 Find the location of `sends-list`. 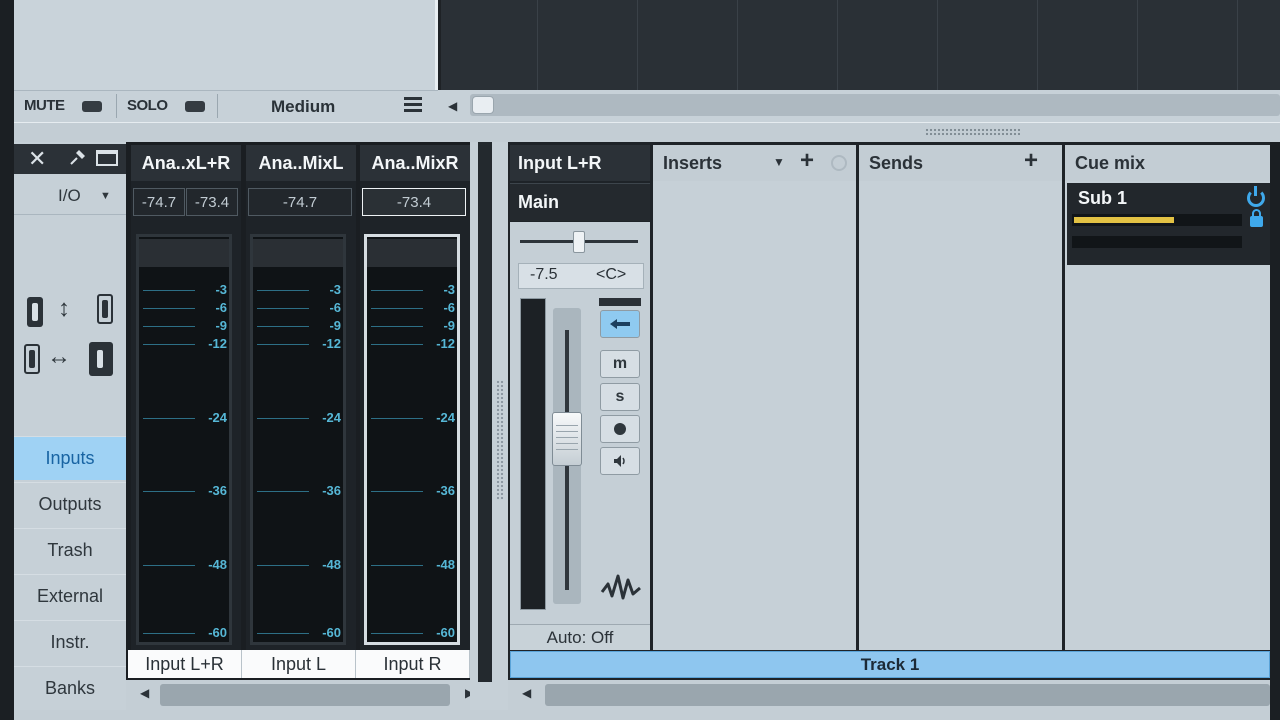

sends-list is located at coordinates (960, 415).